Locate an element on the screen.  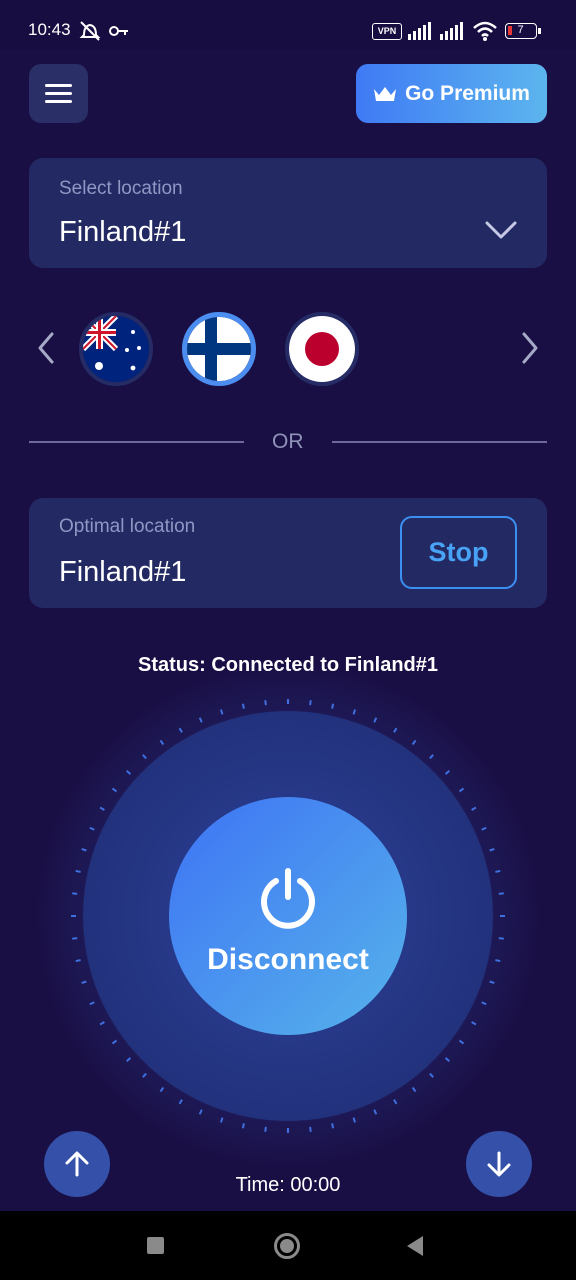
flag-finland is located at coordinates (219, 349).